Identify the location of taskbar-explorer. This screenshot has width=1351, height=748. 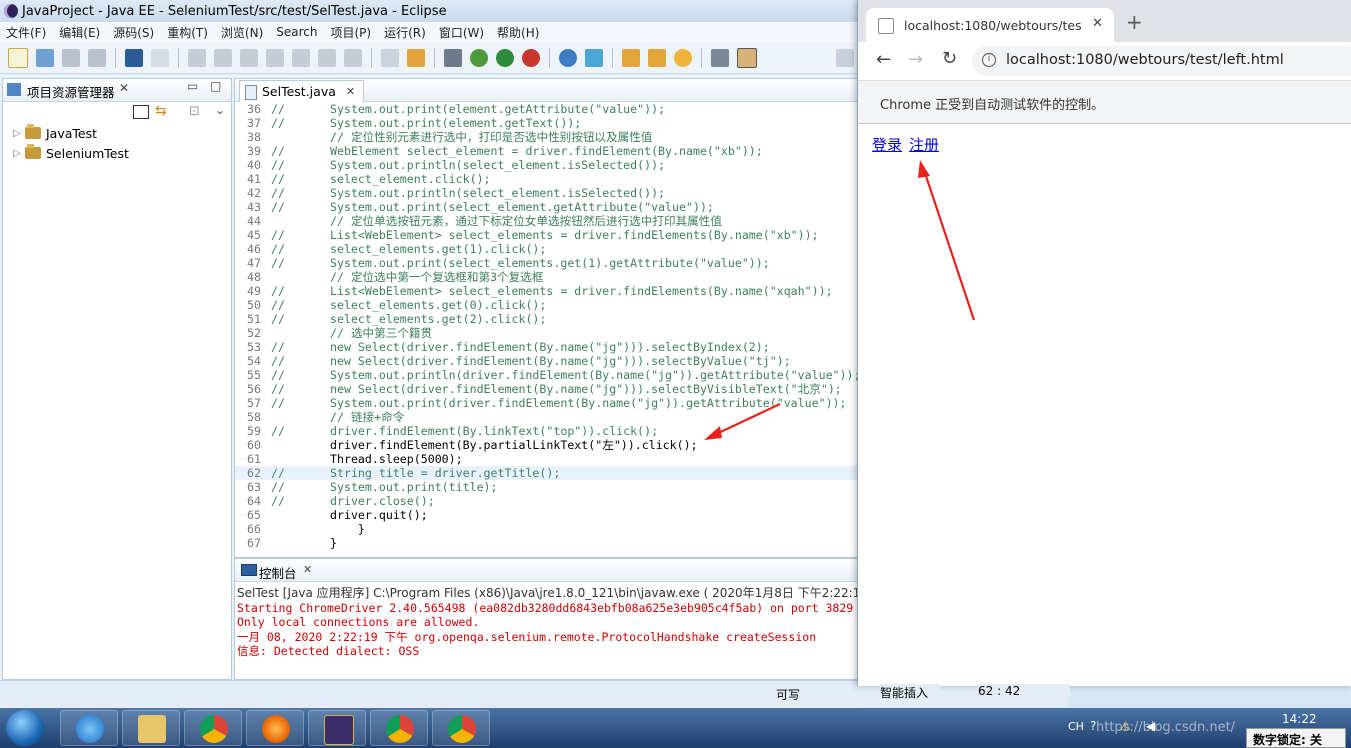
(151, 728).